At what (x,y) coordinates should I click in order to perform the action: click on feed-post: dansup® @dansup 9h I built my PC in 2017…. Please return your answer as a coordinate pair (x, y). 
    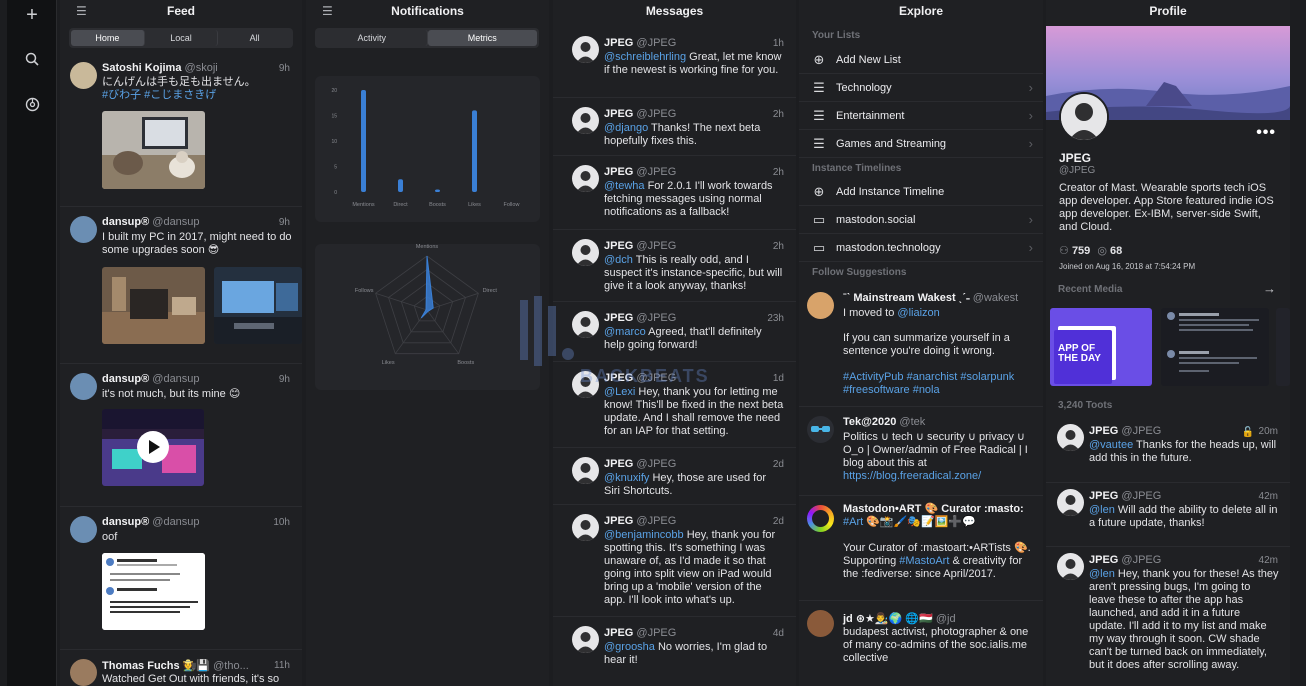
    Looking at the image, I should click on (181, 286).